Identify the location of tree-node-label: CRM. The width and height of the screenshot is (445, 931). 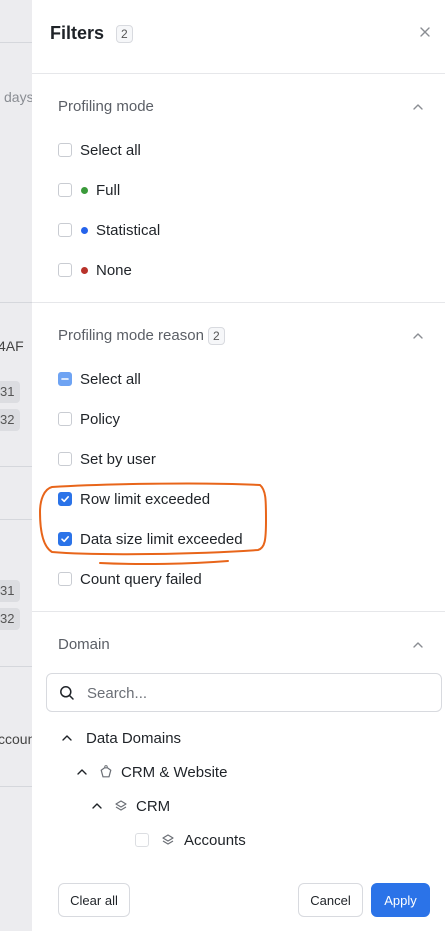
(153, 806).